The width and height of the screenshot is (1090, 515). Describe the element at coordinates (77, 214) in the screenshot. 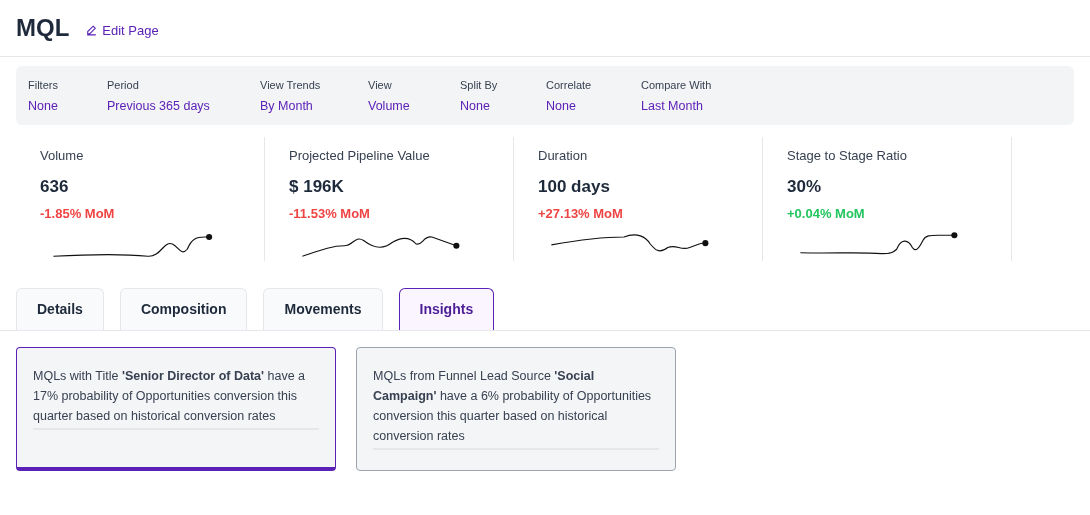

I see `metric-change: -1.85% MoM` at that location.